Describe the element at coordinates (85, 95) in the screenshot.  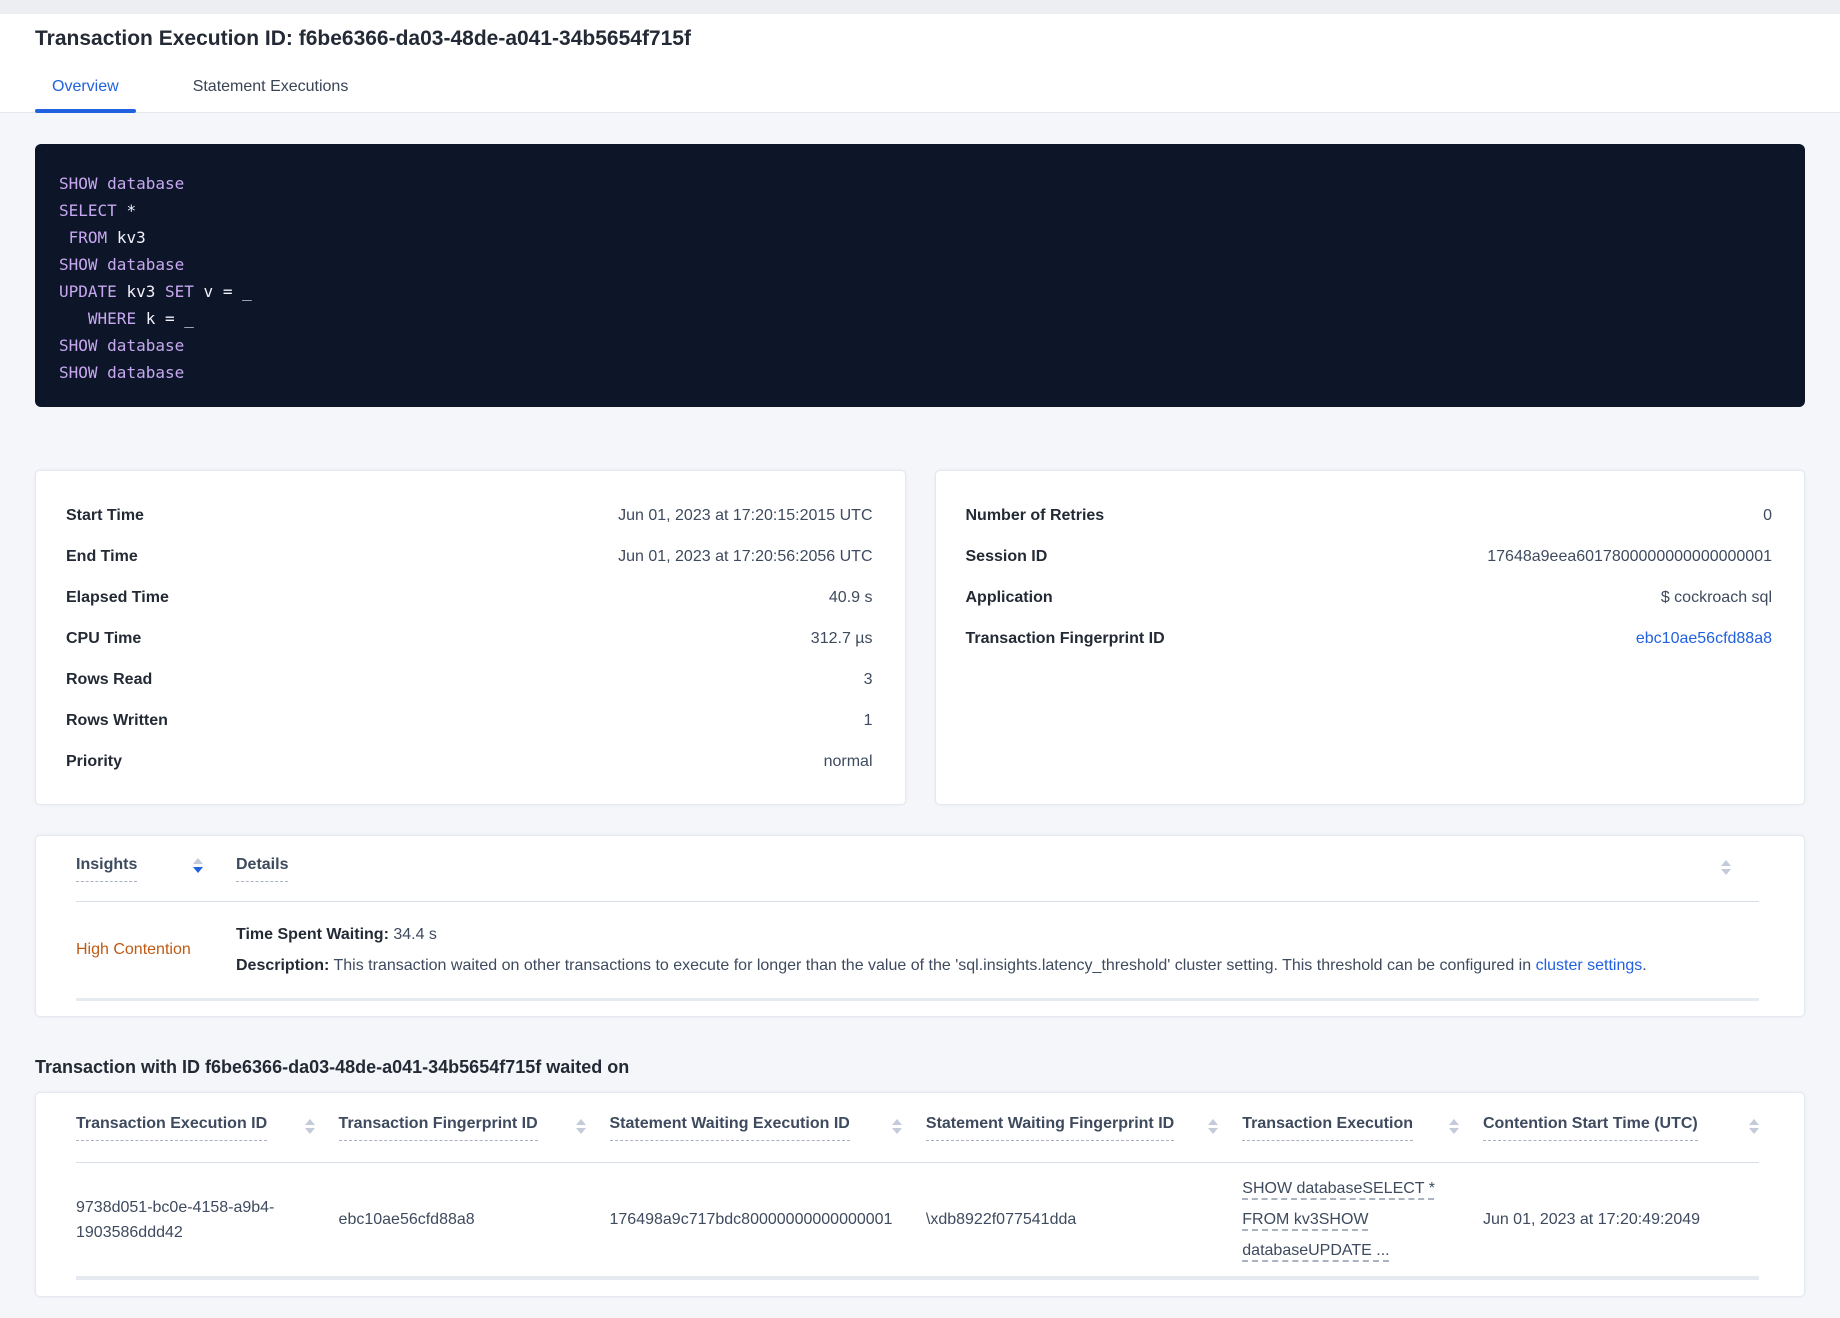
I see `tab-overview: Overview` at that location.